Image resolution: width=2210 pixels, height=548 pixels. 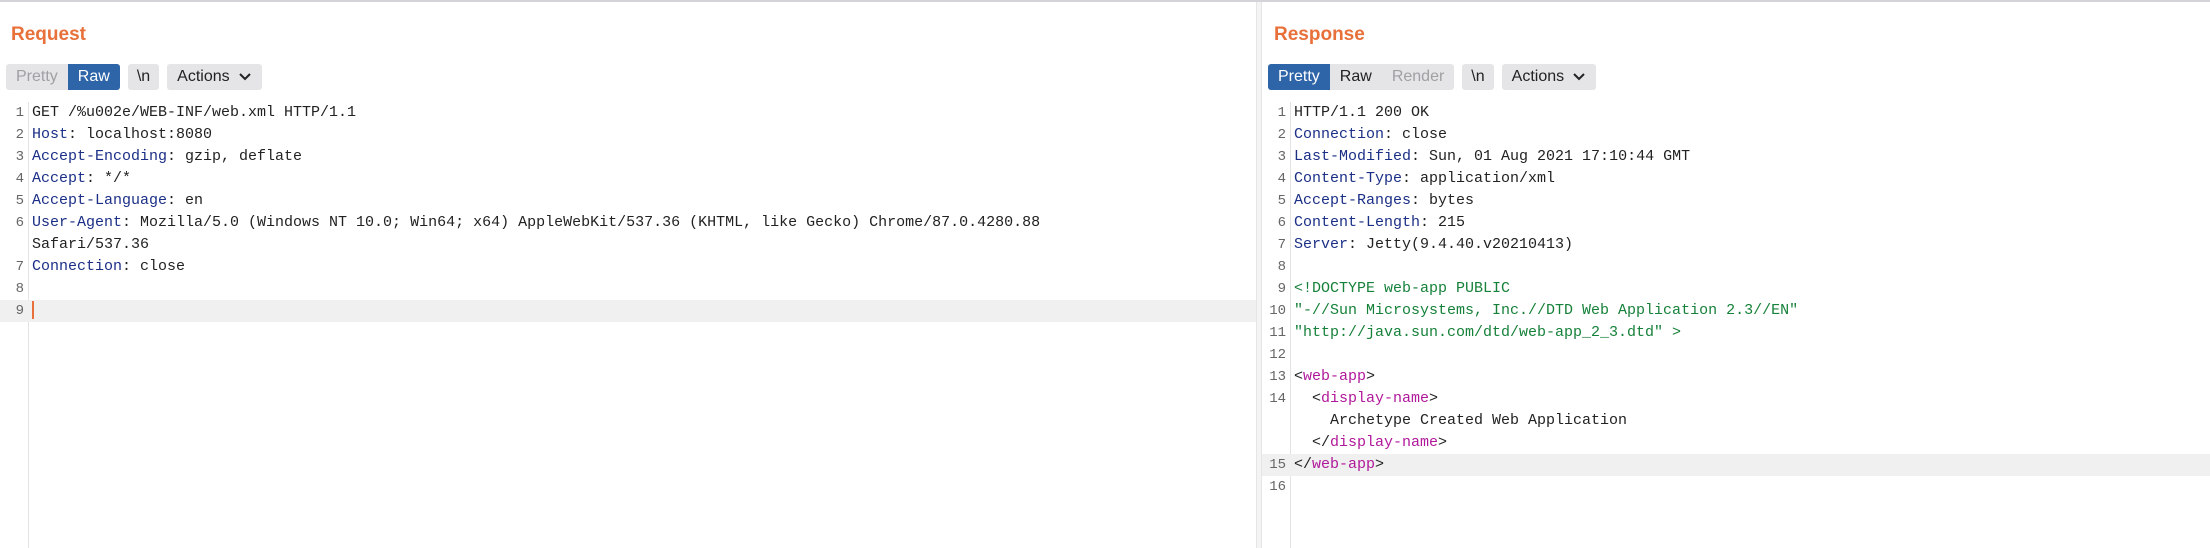 I want to click on doctype-text: <!DOCTYPE web-app PUBLIC, so click(x=1402, y=288).